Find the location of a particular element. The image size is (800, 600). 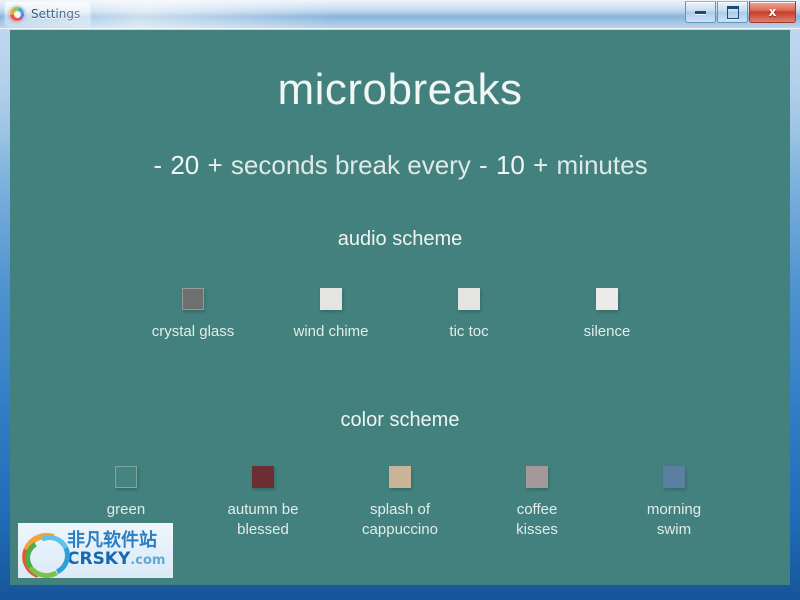

color-scheme-option-2: splash of cappuccino is located at coordinates (400, 503).